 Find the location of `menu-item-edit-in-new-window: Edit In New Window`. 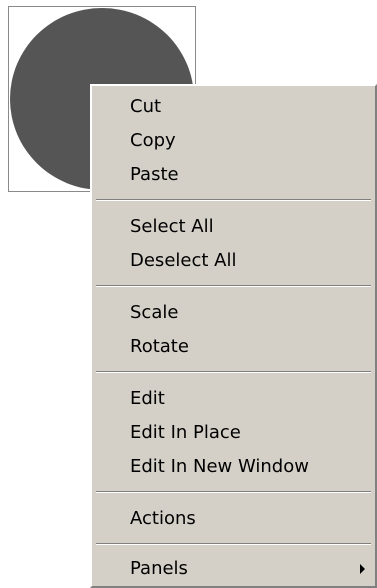

menu-item-edit-in-new-window: Edit In New Window is located at coordinates (233, 467).